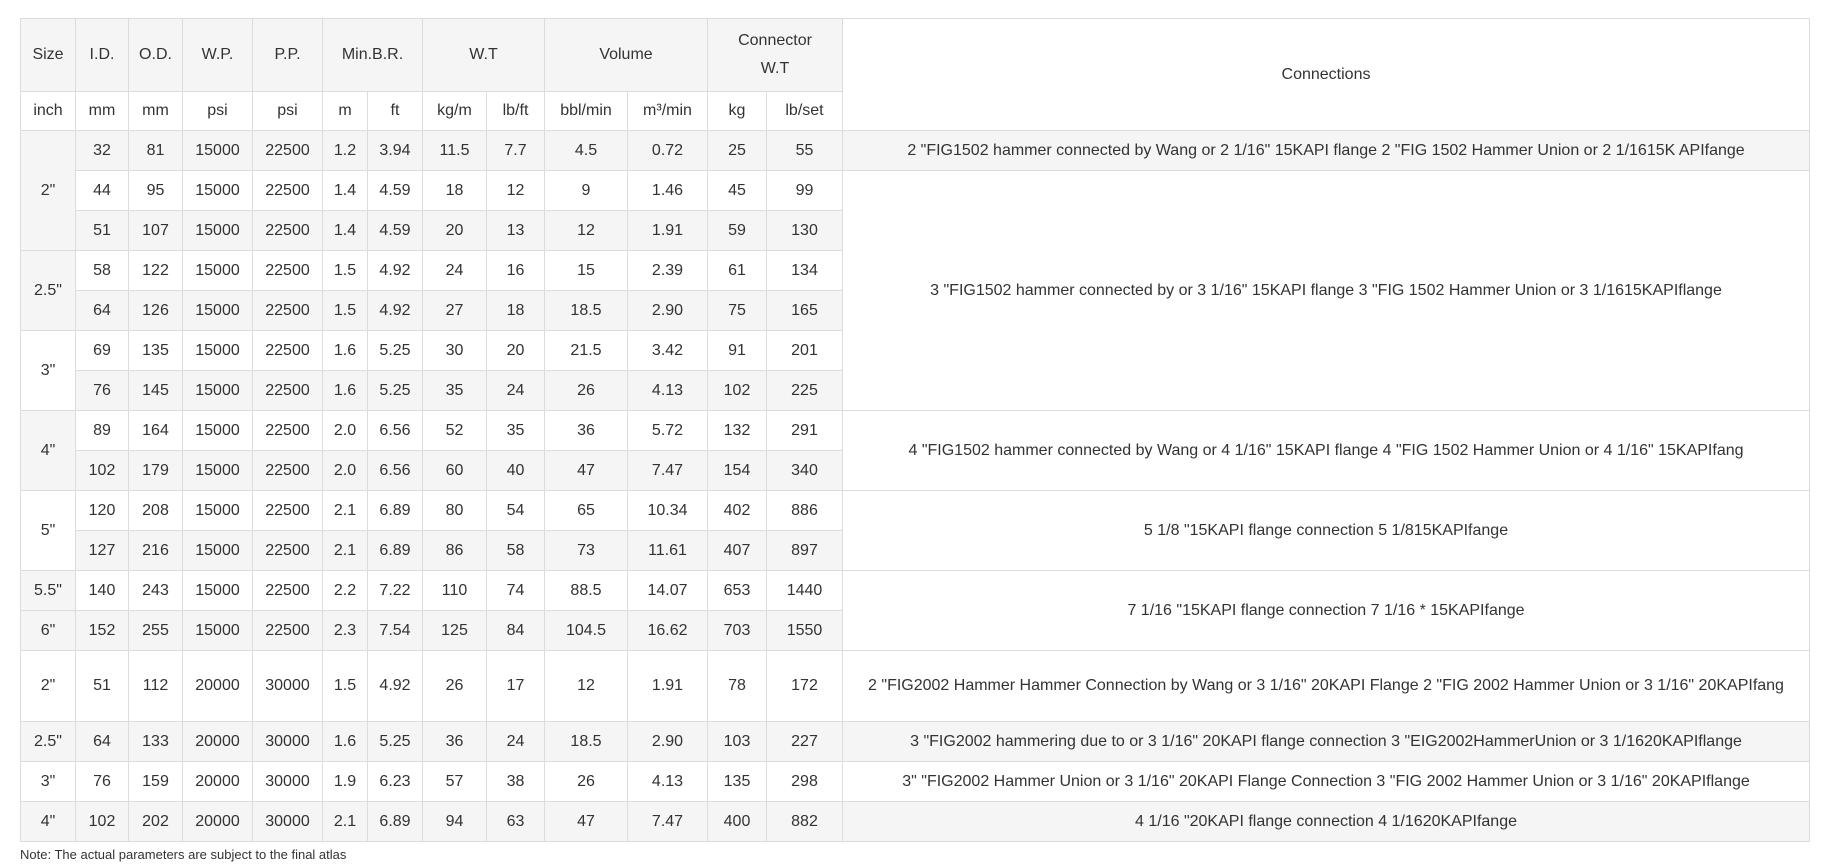  What do you see at coordinates (586, 310) in the screenshot?
I see `cell: 18.5` at bounding box center [586, 310].